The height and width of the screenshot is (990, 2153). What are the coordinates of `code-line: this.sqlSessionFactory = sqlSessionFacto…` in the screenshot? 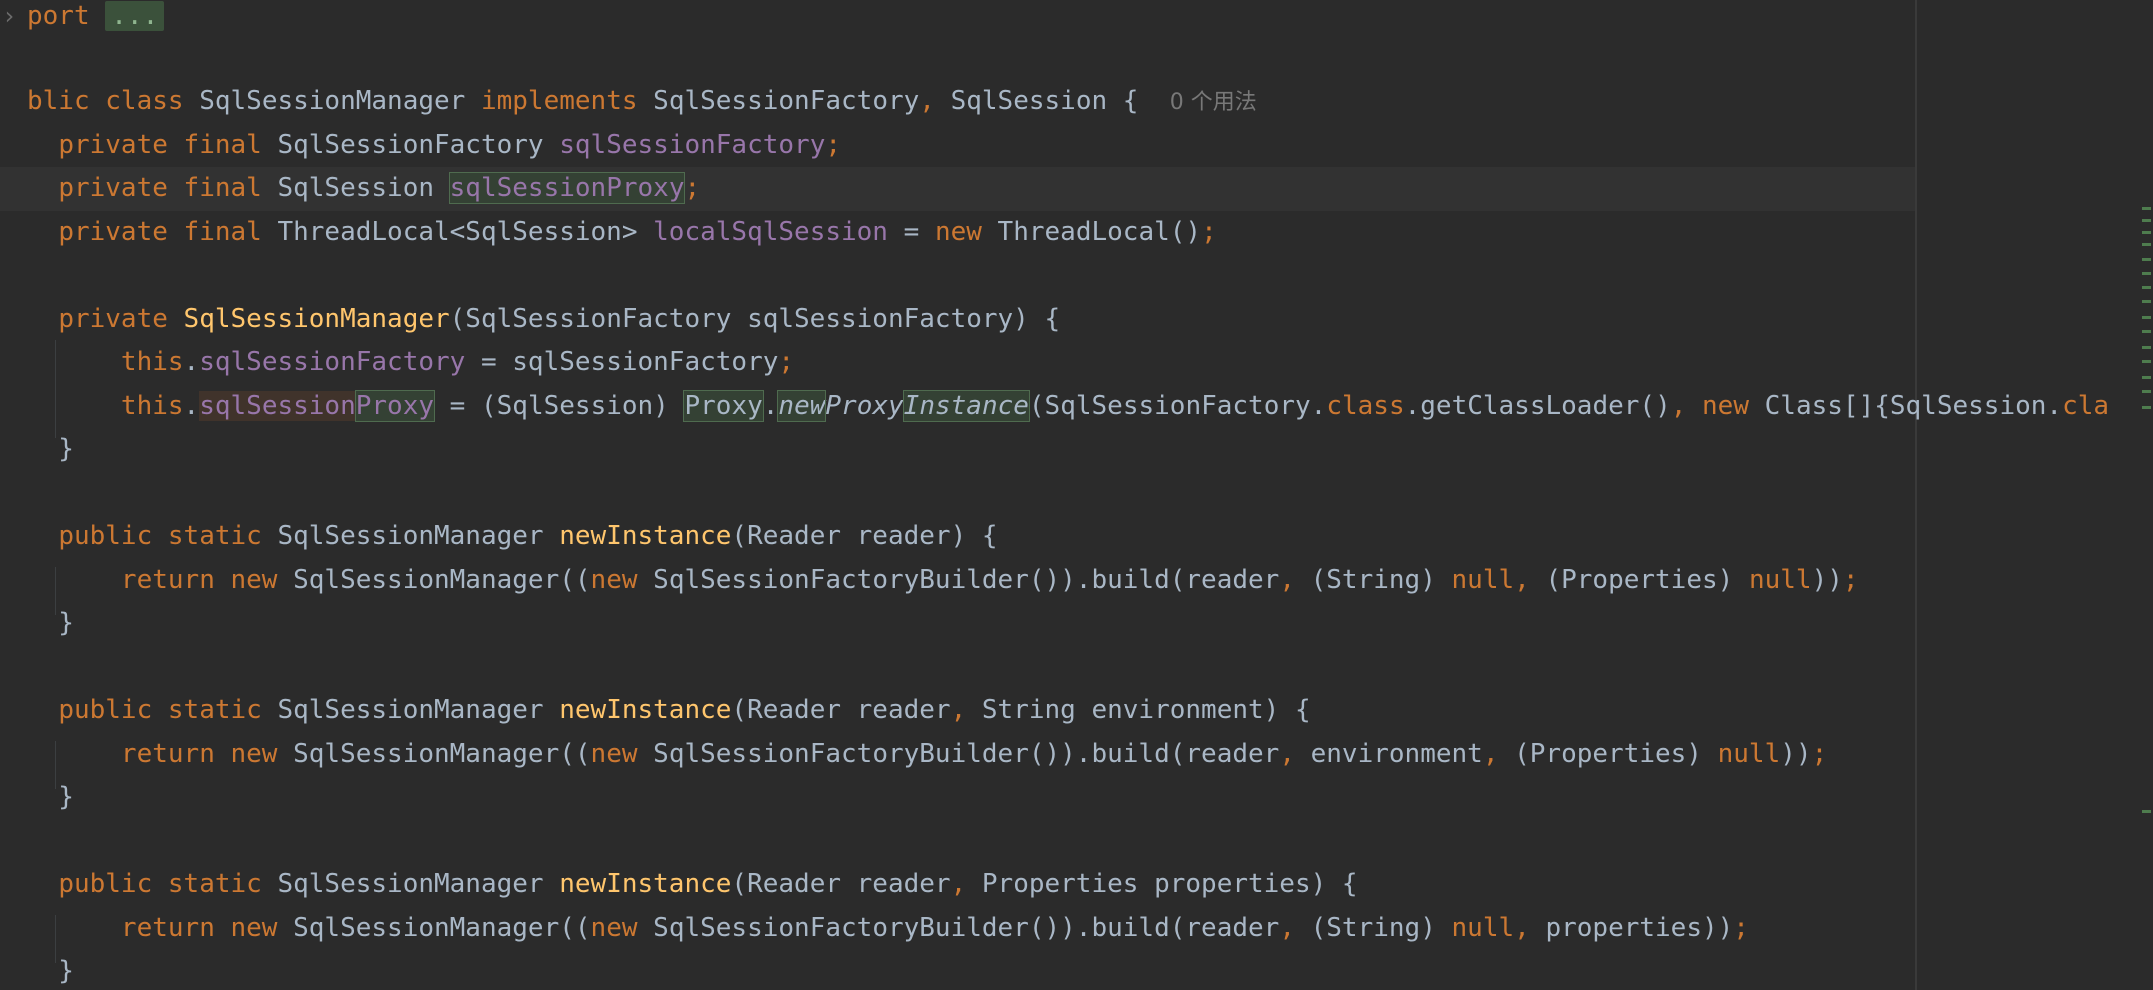 It's located at (397, 363).